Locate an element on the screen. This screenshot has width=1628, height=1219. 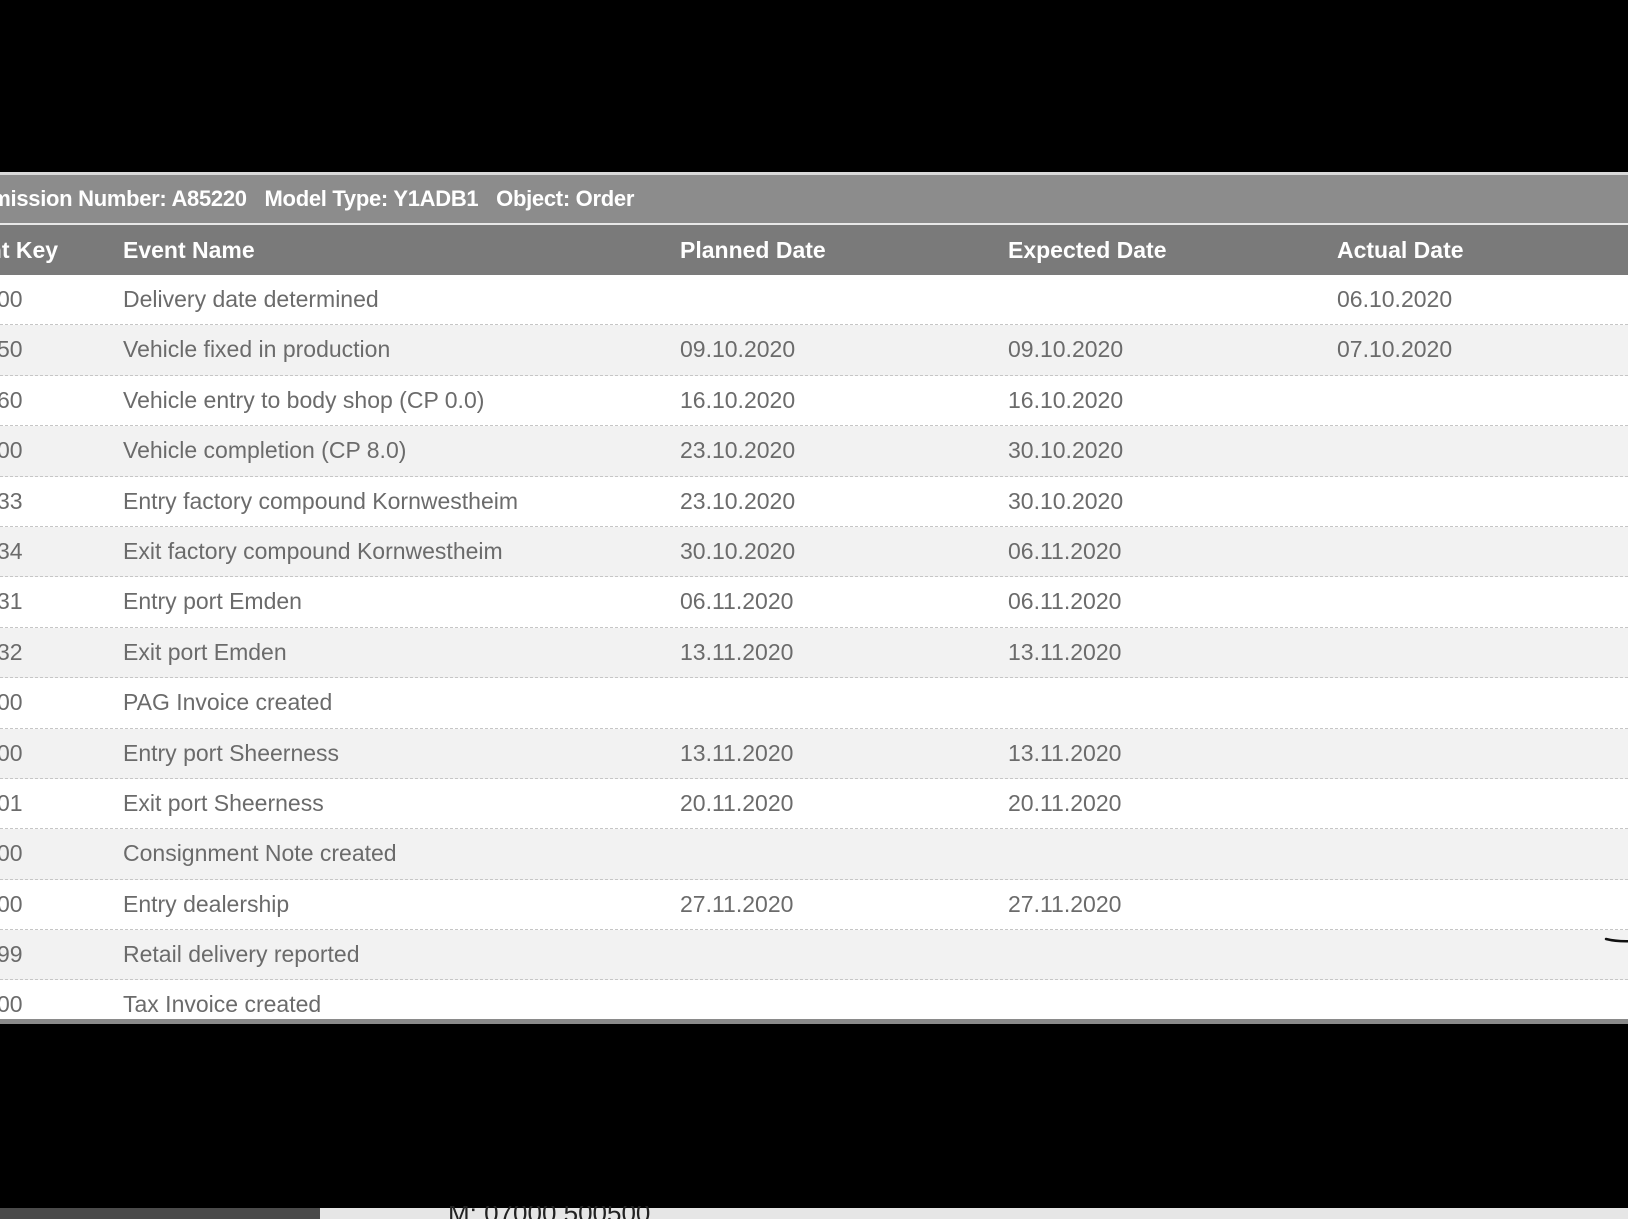
column-header-event-name: Event Name is located at coordinates (189, 250).